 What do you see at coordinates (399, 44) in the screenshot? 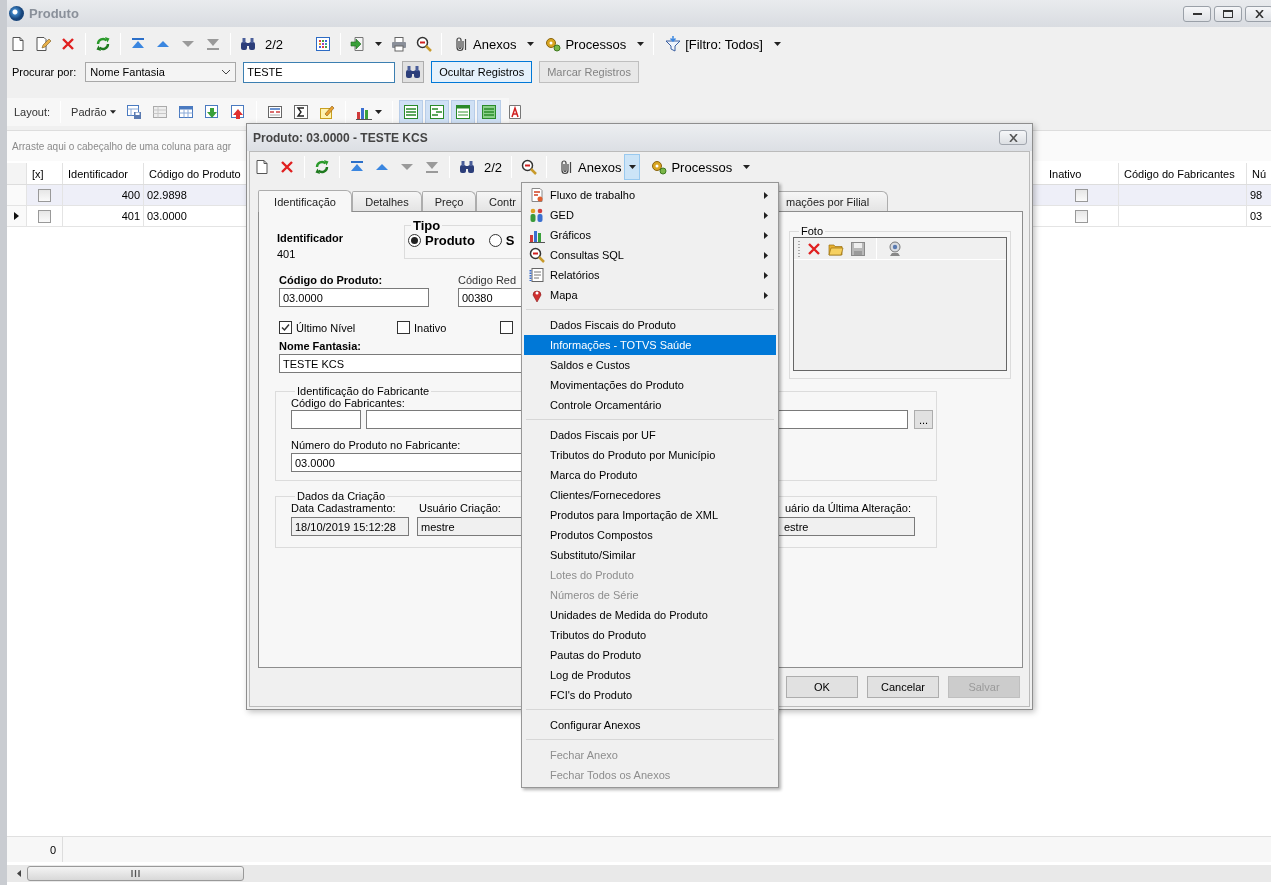
I see `printer-icon` at bounding box center [399, 44].